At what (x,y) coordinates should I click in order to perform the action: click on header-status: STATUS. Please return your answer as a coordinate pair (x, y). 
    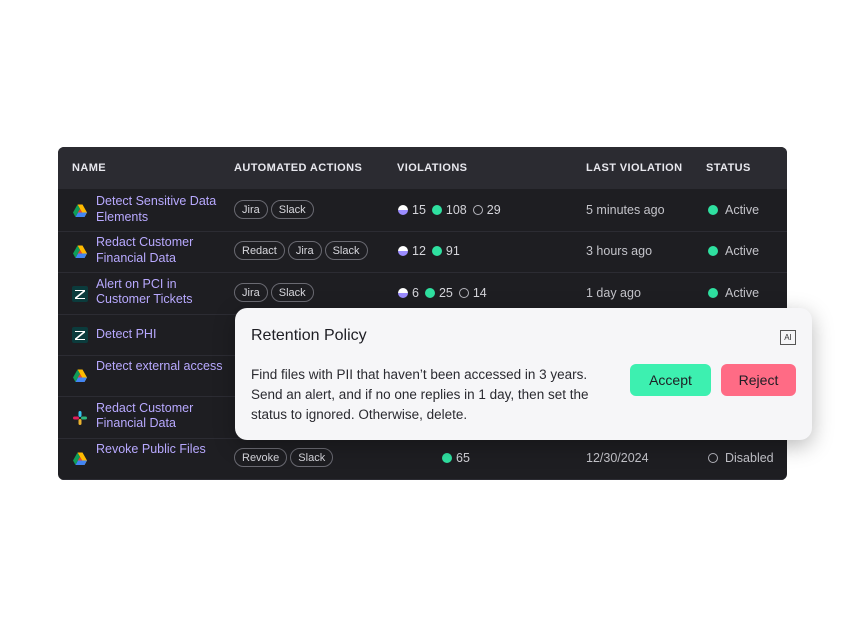
    Looking at the image, I should click on (728, 168).